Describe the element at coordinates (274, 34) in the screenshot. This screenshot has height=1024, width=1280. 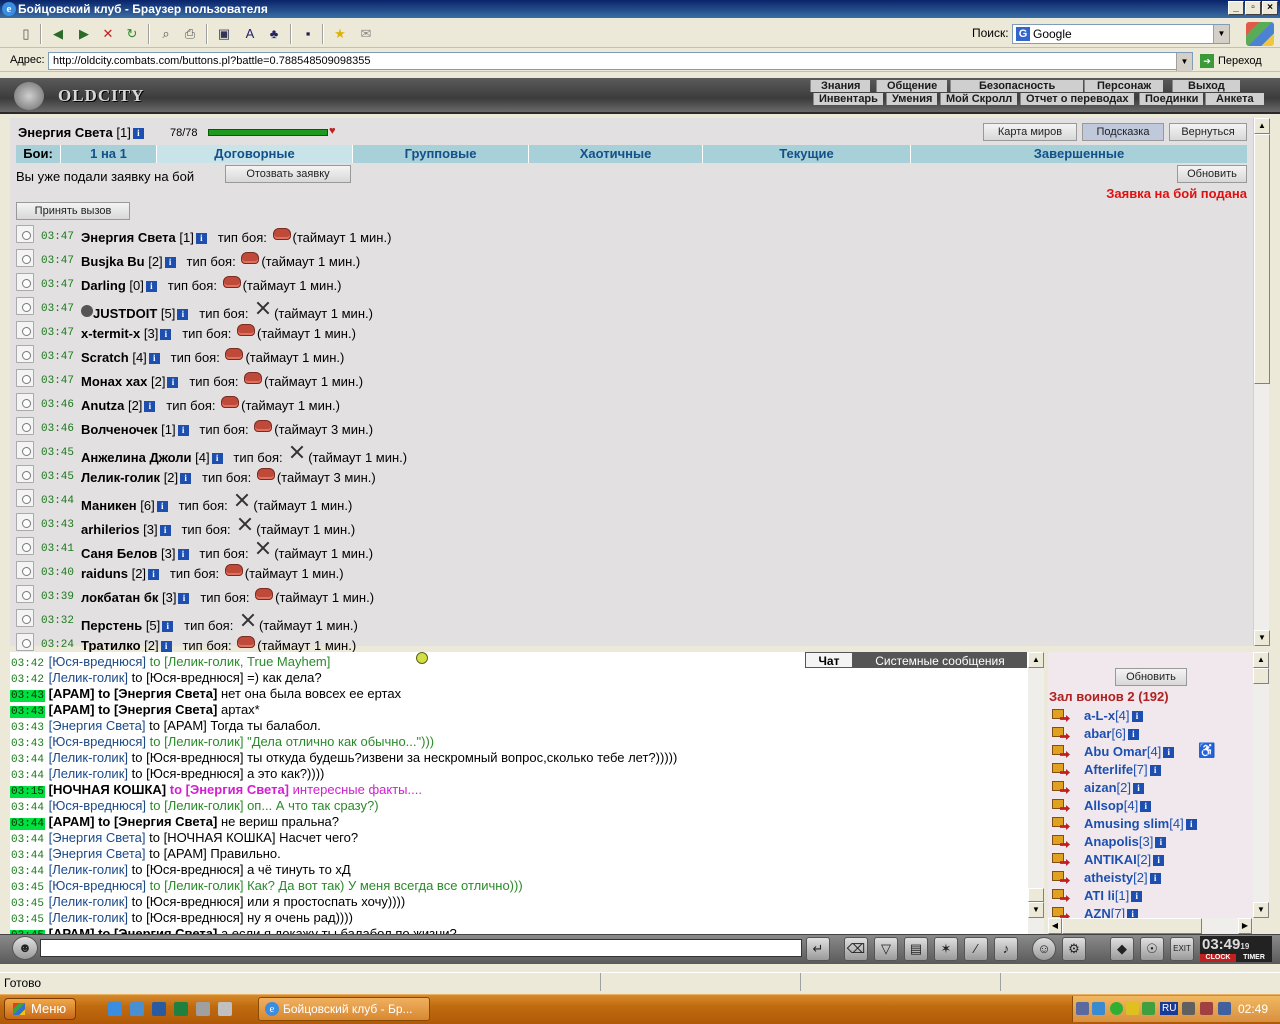
I see `tree-icon: ♣` at that location.